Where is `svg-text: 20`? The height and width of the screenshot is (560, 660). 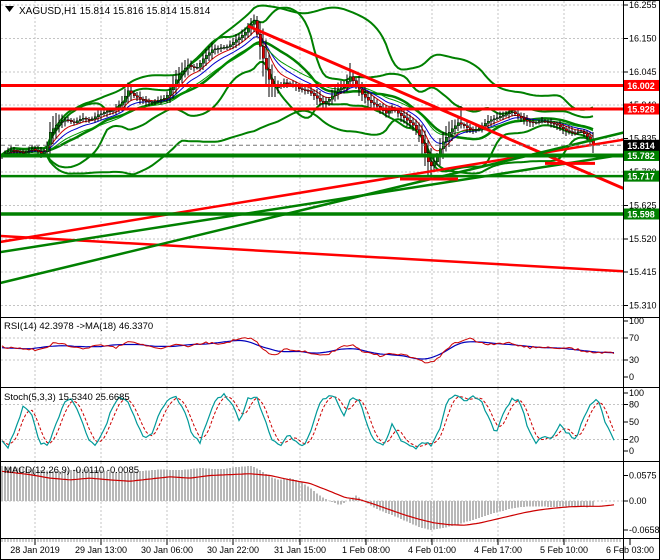 svg-text: 20 is located at coordinates (634, 439).